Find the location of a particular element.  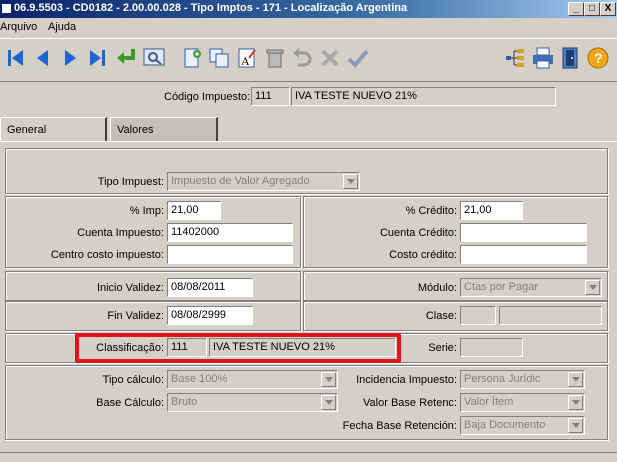

tipo-impuest-label: Tipo Impuest: is located at coordinates (130, 182).